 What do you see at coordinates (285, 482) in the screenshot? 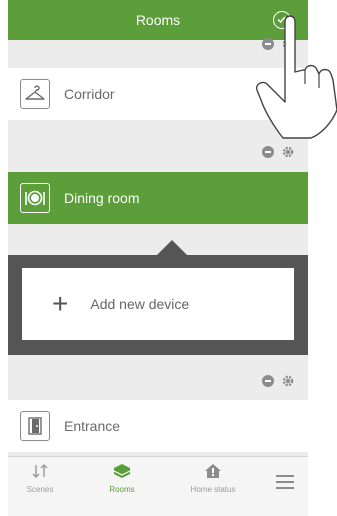
I see `menu-icon` at bounding box center [285, 482].